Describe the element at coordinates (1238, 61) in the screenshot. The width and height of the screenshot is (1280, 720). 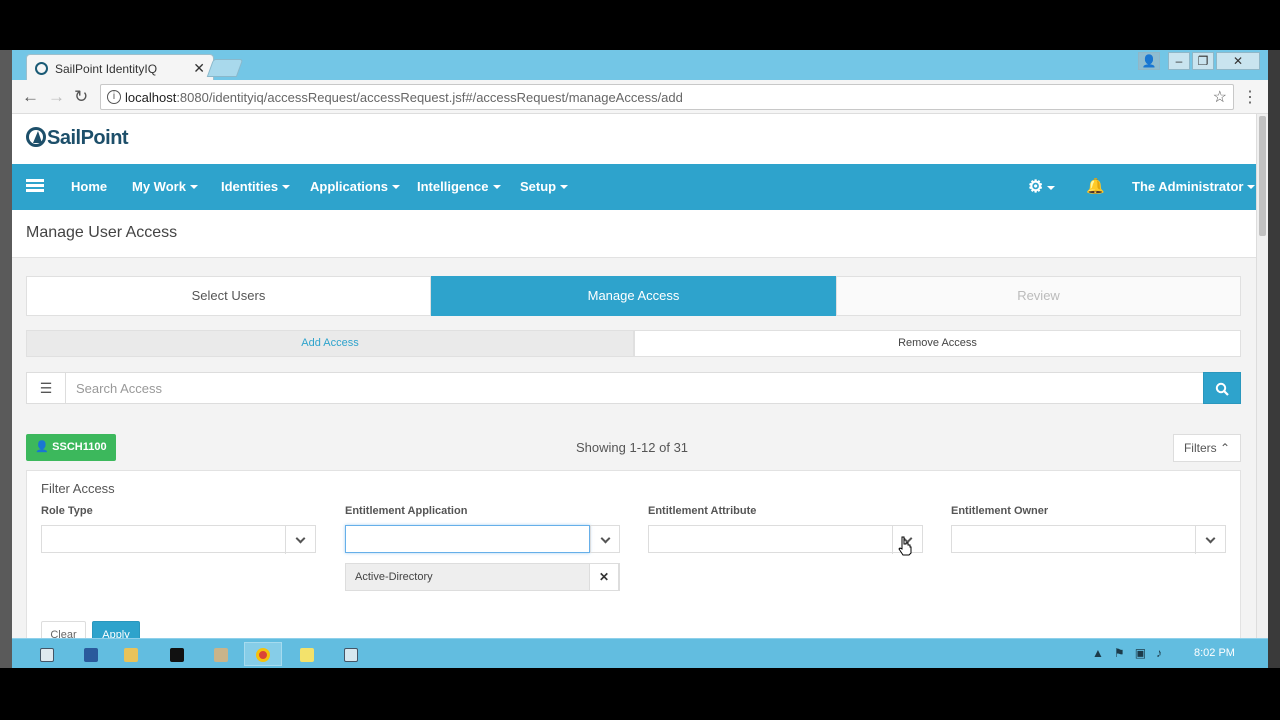
I see `close-window-button: ✕` at that location.